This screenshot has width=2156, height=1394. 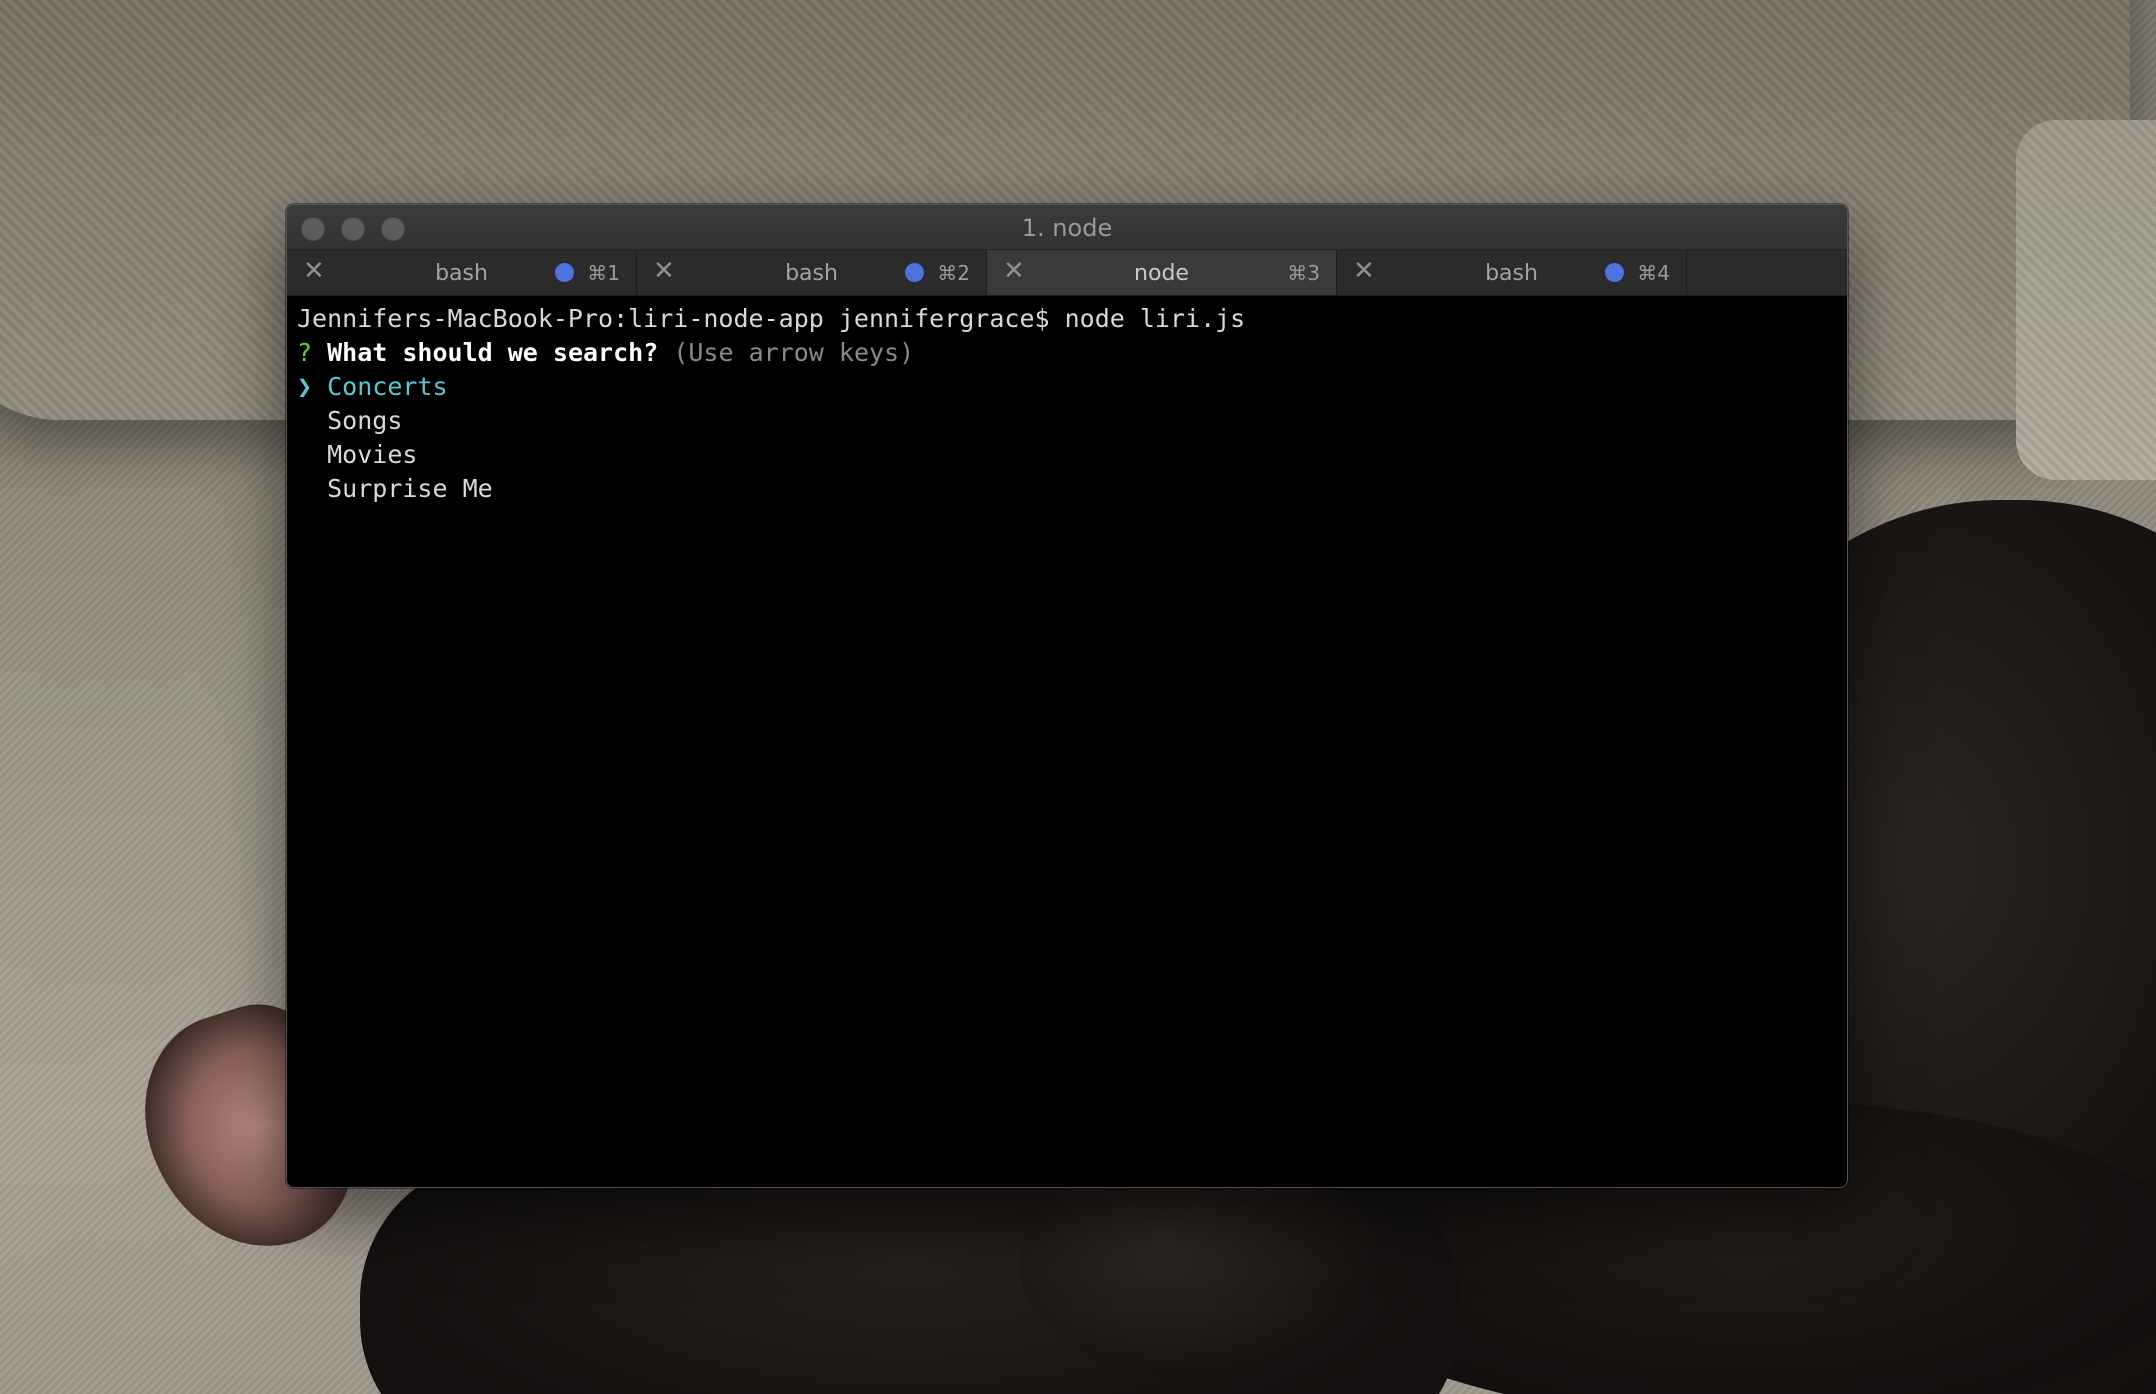 What do you see at coordinates (365, 420) in the screenshot?
I see `option-label: Songs` at bounding box center [365, 420].